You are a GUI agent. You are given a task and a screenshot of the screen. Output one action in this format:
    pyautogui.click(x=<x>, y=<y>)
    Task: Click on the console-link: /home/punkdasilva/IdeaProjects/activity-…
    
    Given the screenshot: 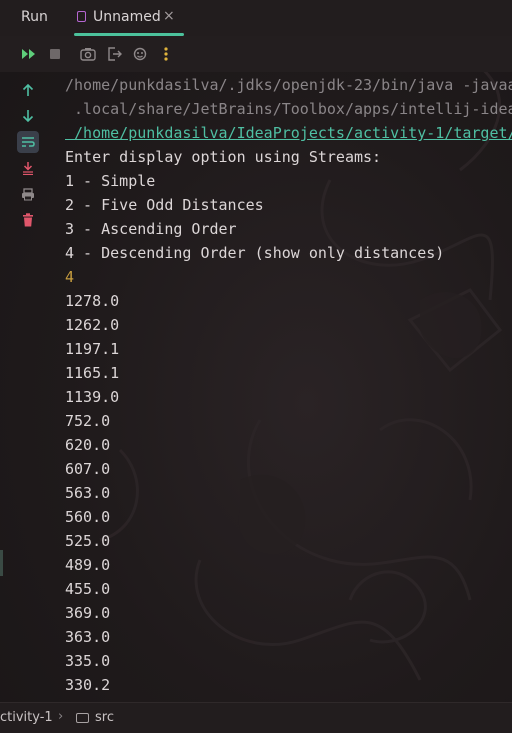 What is the action you would take?
    pyautogui.click(x=288, y=133)
    